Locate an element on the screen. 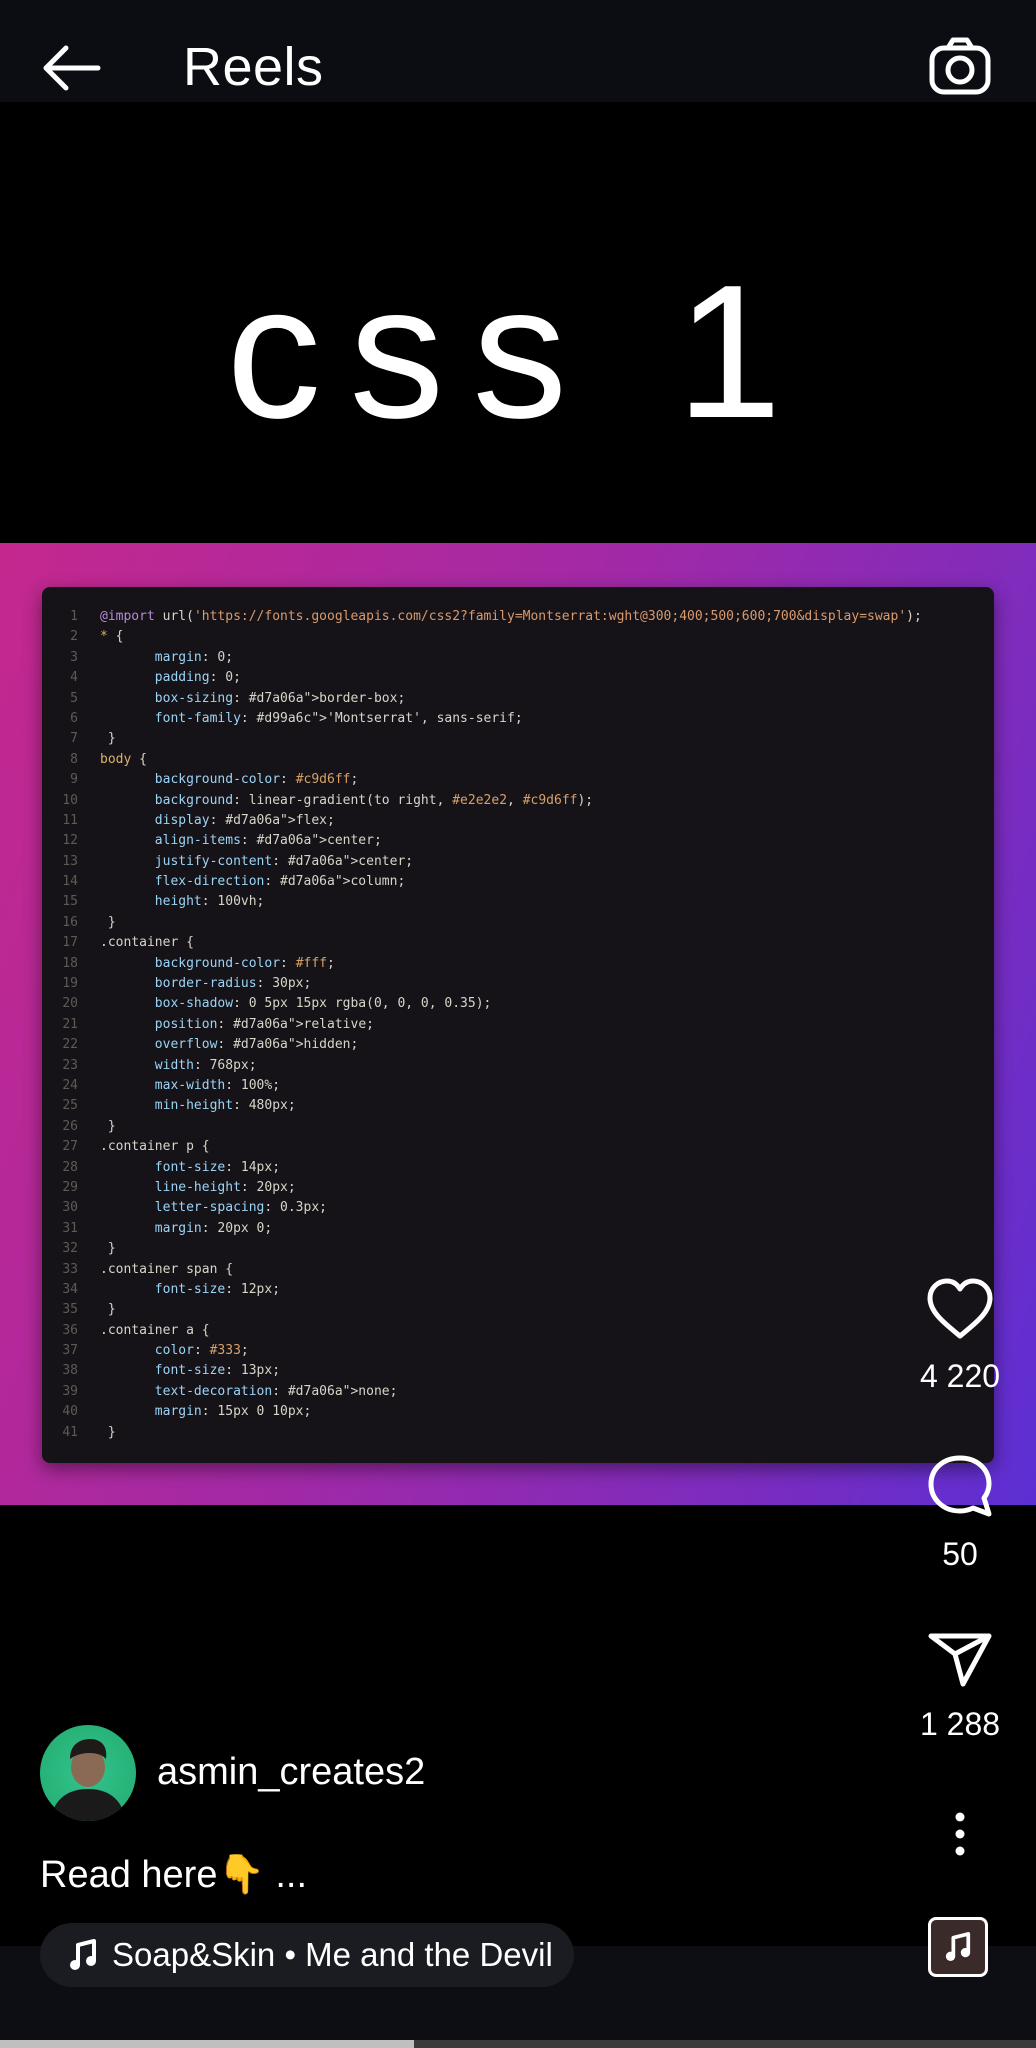 Image resolution: width=1036 pixels, height=2048 pixels. code-line: 36 .container a { is located at coordinates (518, 1331).